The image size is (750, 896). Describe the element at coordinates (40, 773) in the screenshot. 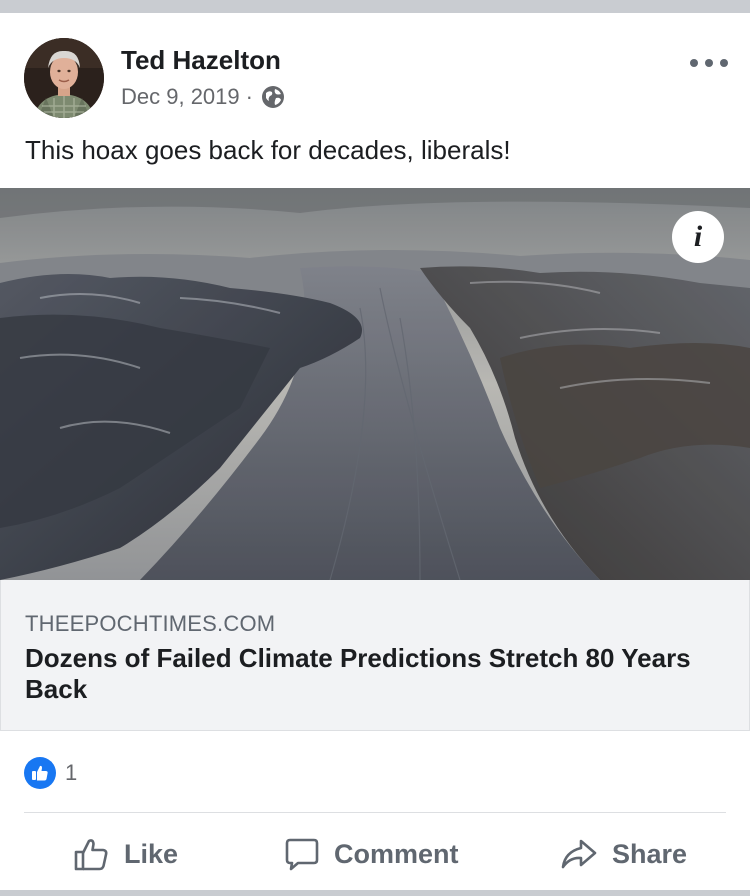

I see `thumbs-up-icon` at that location.